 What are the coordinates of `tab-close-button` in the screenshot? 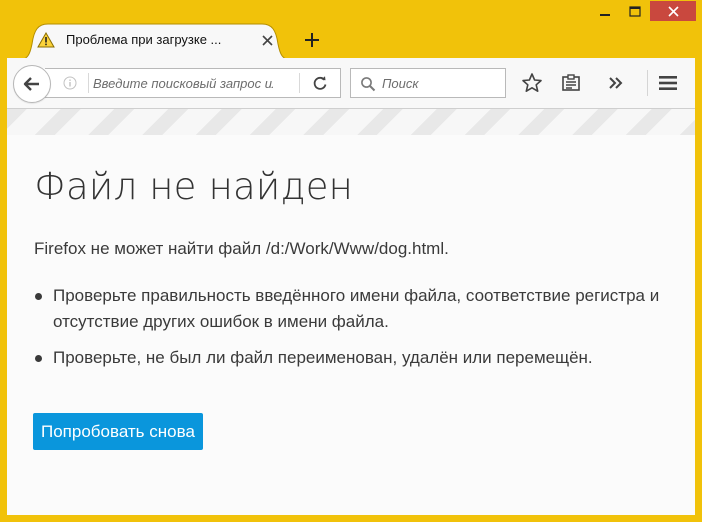 It's located at (267, 40).